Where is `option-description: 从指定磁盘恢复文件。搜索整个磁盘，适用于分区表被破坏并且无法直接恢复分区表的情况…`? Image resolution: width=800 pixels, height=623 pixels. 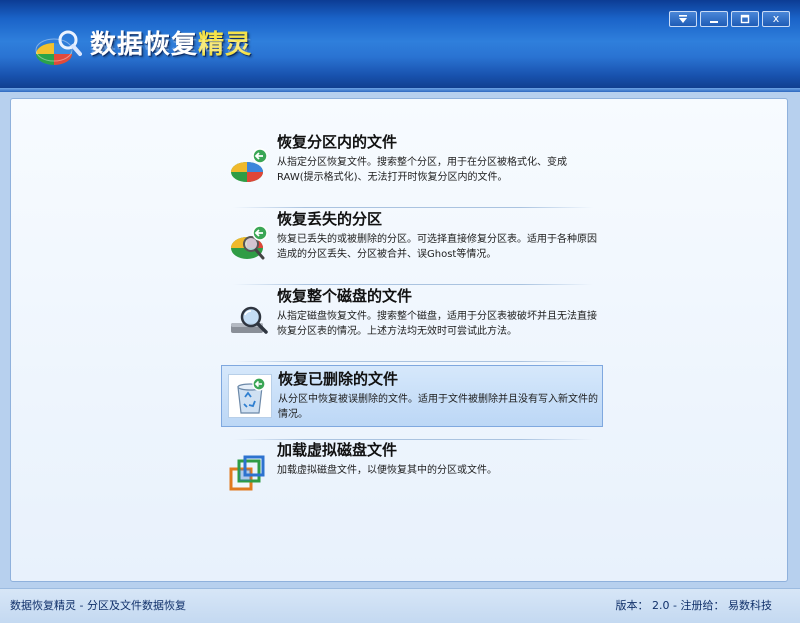
option-description: 从指定磁盘恢复文件。搜索整个磁盘，适用于分区表被破坏并且无法直接恢复分区表的情况… is located at coordinates (437, 324).